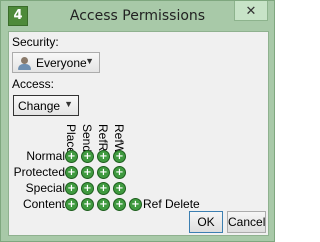  Describe the element at coordinates (45, 156) in the screenshot. I see `row-label-normal: Normal` at that location.